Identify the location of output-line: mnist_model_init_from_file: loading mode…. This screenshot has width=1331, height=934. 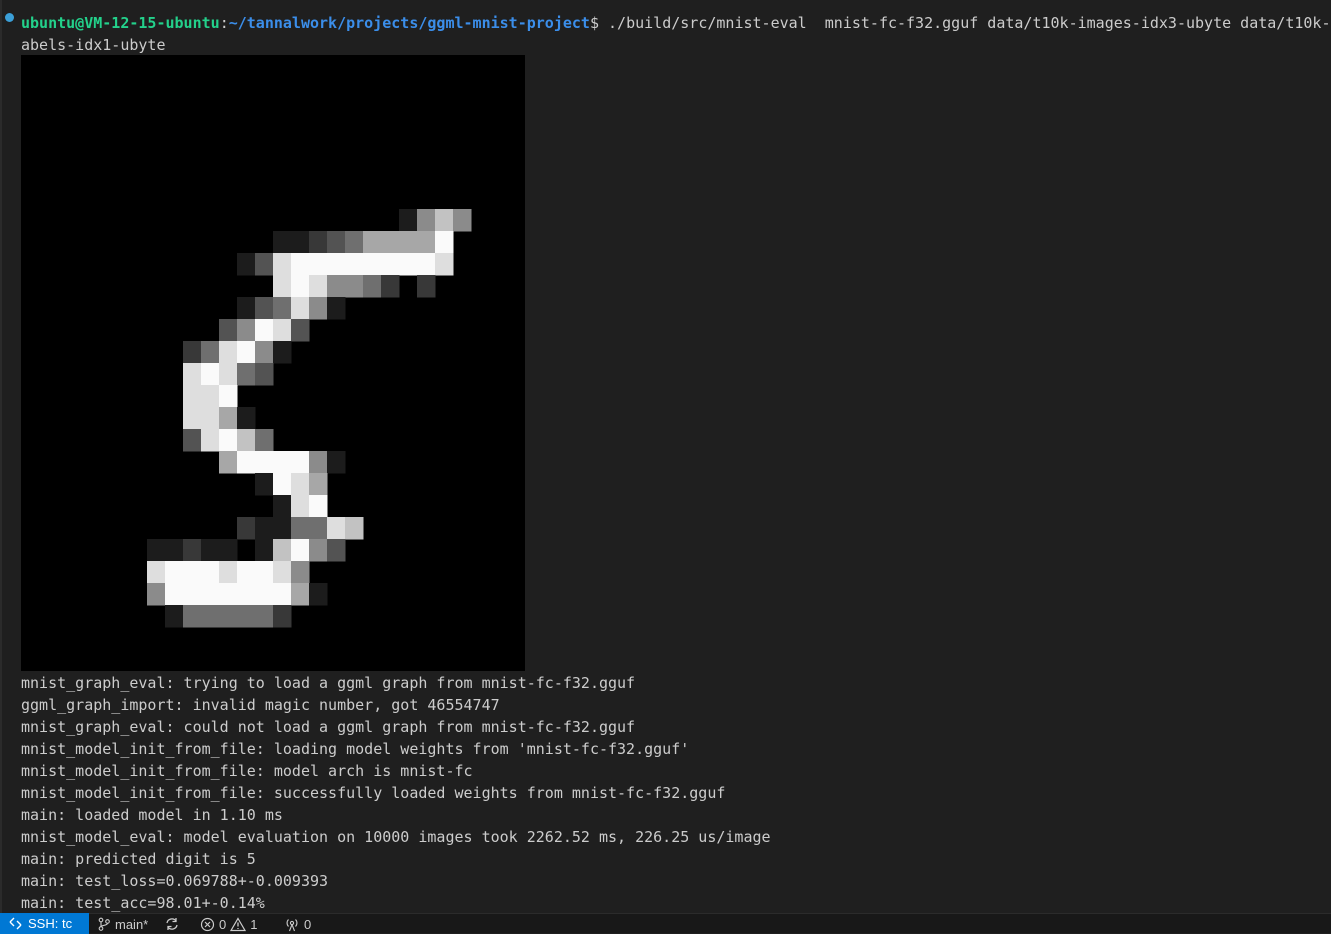
(355, 749).